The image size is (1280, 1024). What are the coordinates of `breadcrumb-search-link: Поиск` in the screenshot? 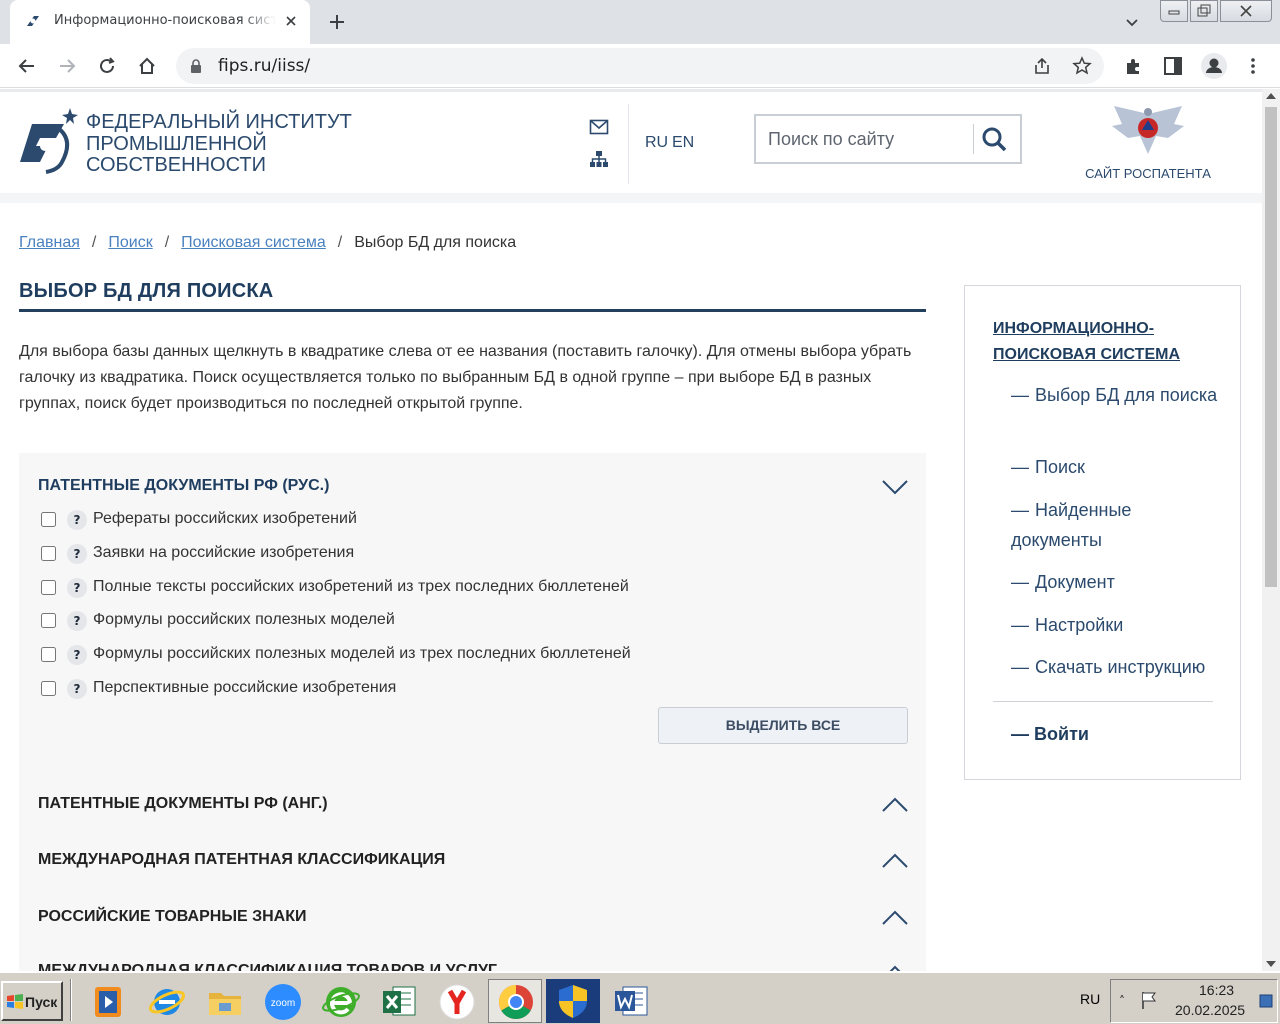 It's located at (130, 242).